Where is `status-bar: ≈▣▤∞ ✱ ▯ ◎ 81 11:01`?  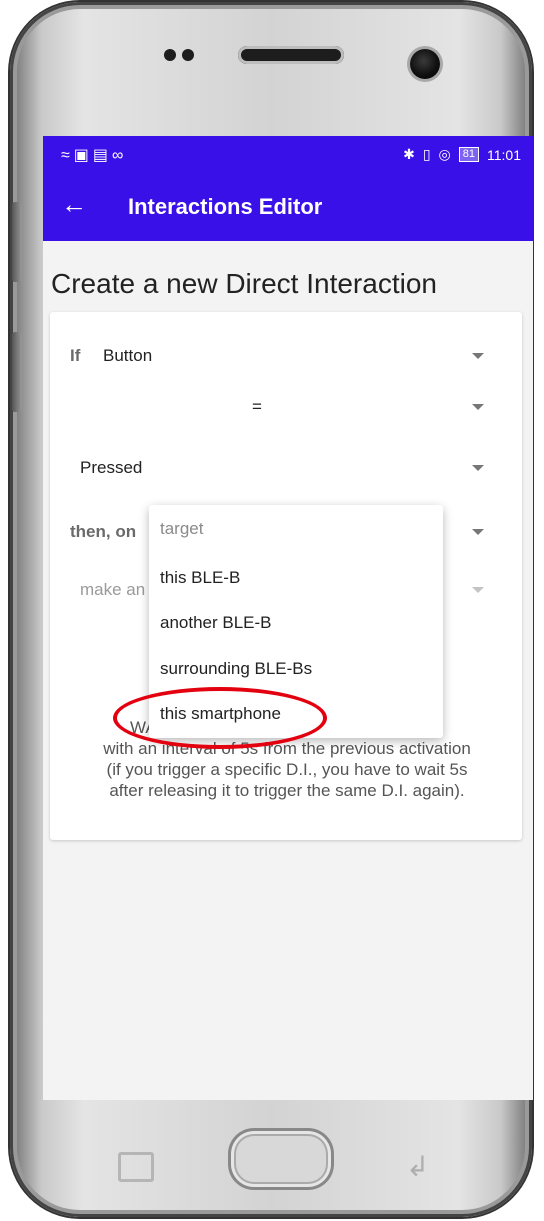 status-bar: ≈▣▤∞ ✱ ▯ ◎ 81 11:01 is located at coordinates (288, 154).